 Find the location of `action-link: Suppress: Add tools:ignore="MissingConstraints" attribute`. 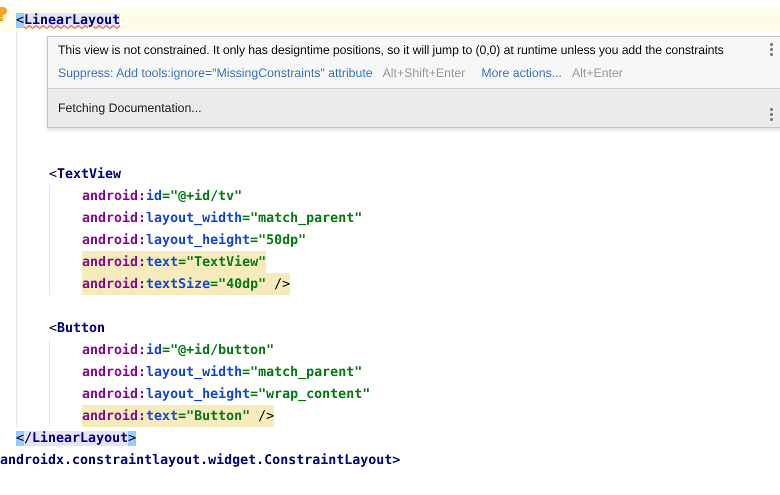

action-link: Suppress: Add tools:ignore="MissingConstraints" attribute is located at coordinates (215, 73).